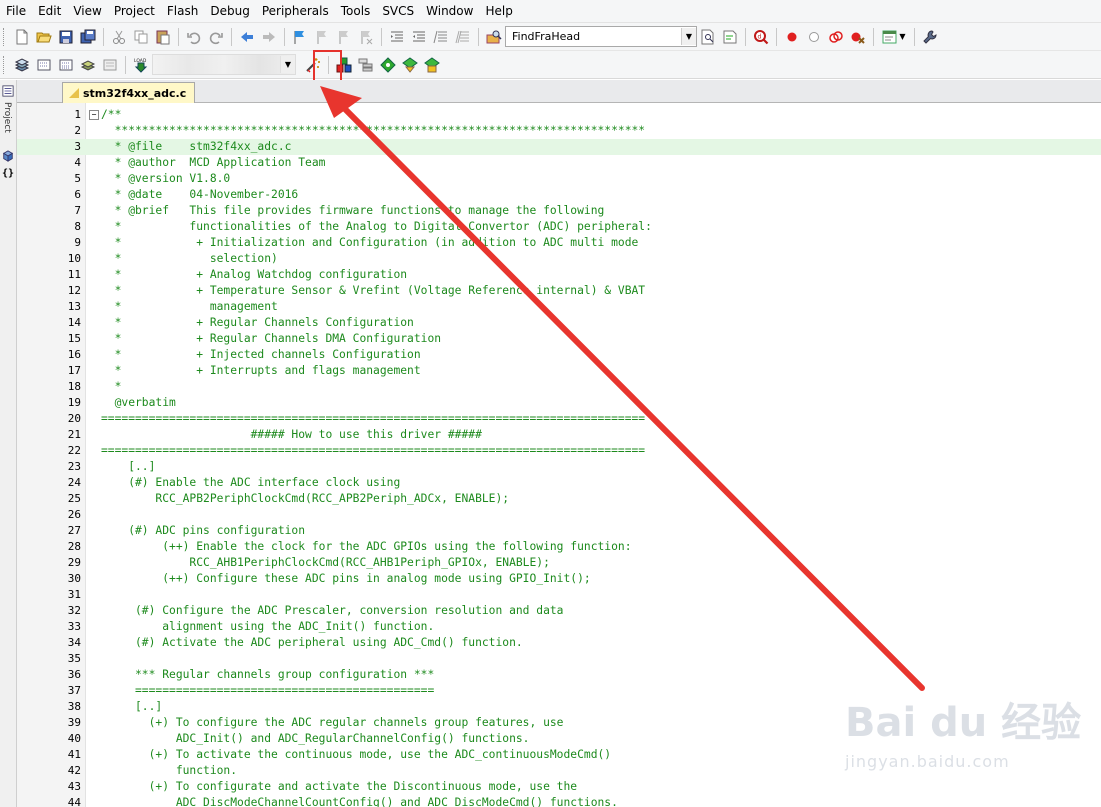 The width and height of the screenshot is (1101, 807). What do you see at coordinates (182, 11) in the screenshot?
I see `menu-flash: Flash` at bounding box center [182, 11].